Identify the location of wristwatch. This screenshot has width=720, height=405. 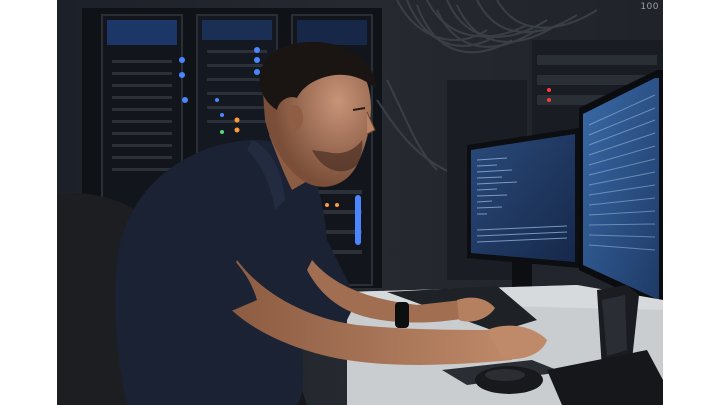
(402, 315).